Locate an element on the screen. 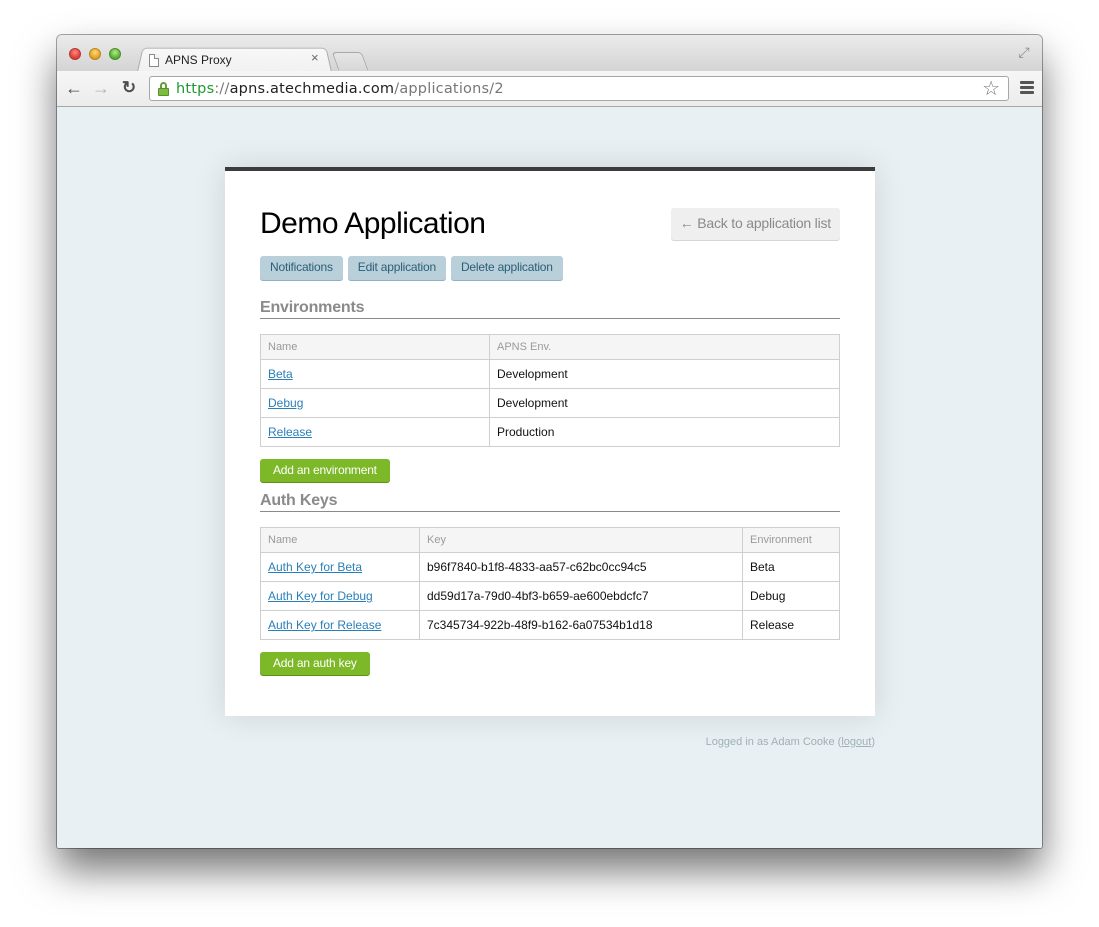 Image resolution: width=1099 pixels, height=927 pixels. env-name-cell: Debug is located at coordinates (375, 403).